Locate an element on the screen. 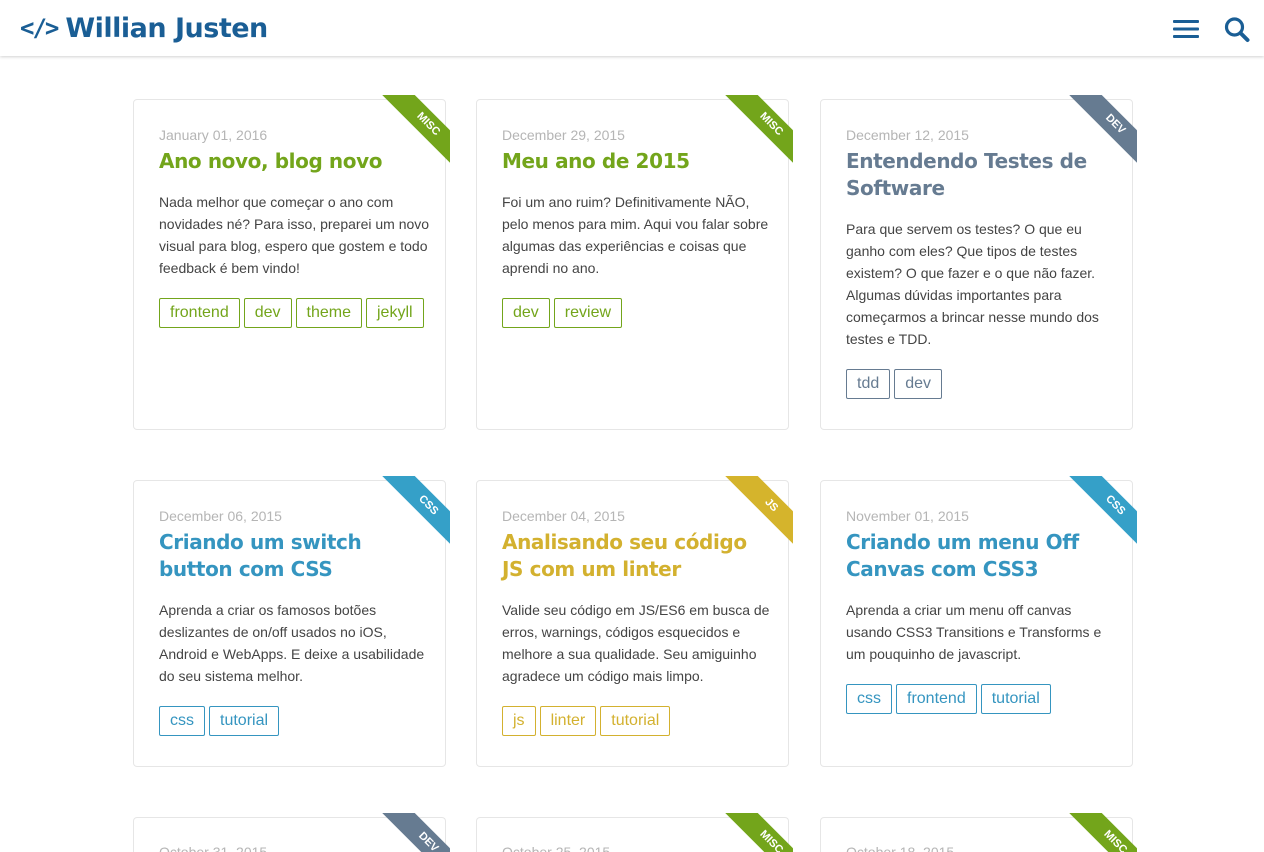 The image size is (1264, 852). category-ribbon: JS is located at coordinates (753, 516).